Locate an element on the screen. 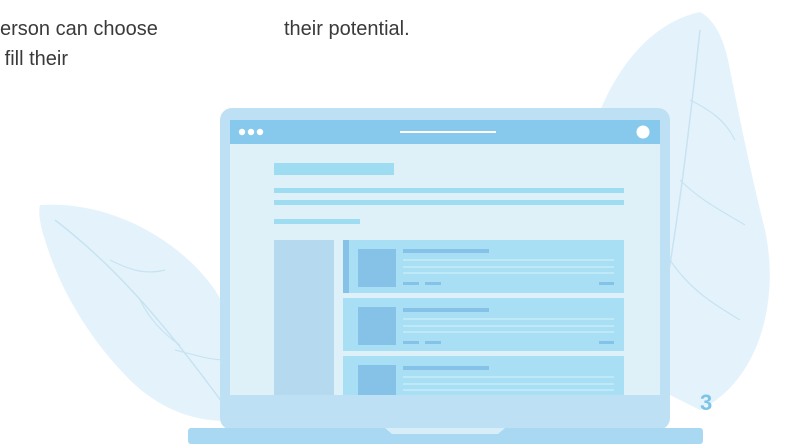  address-bar-line is located at coordinates (448, 132).